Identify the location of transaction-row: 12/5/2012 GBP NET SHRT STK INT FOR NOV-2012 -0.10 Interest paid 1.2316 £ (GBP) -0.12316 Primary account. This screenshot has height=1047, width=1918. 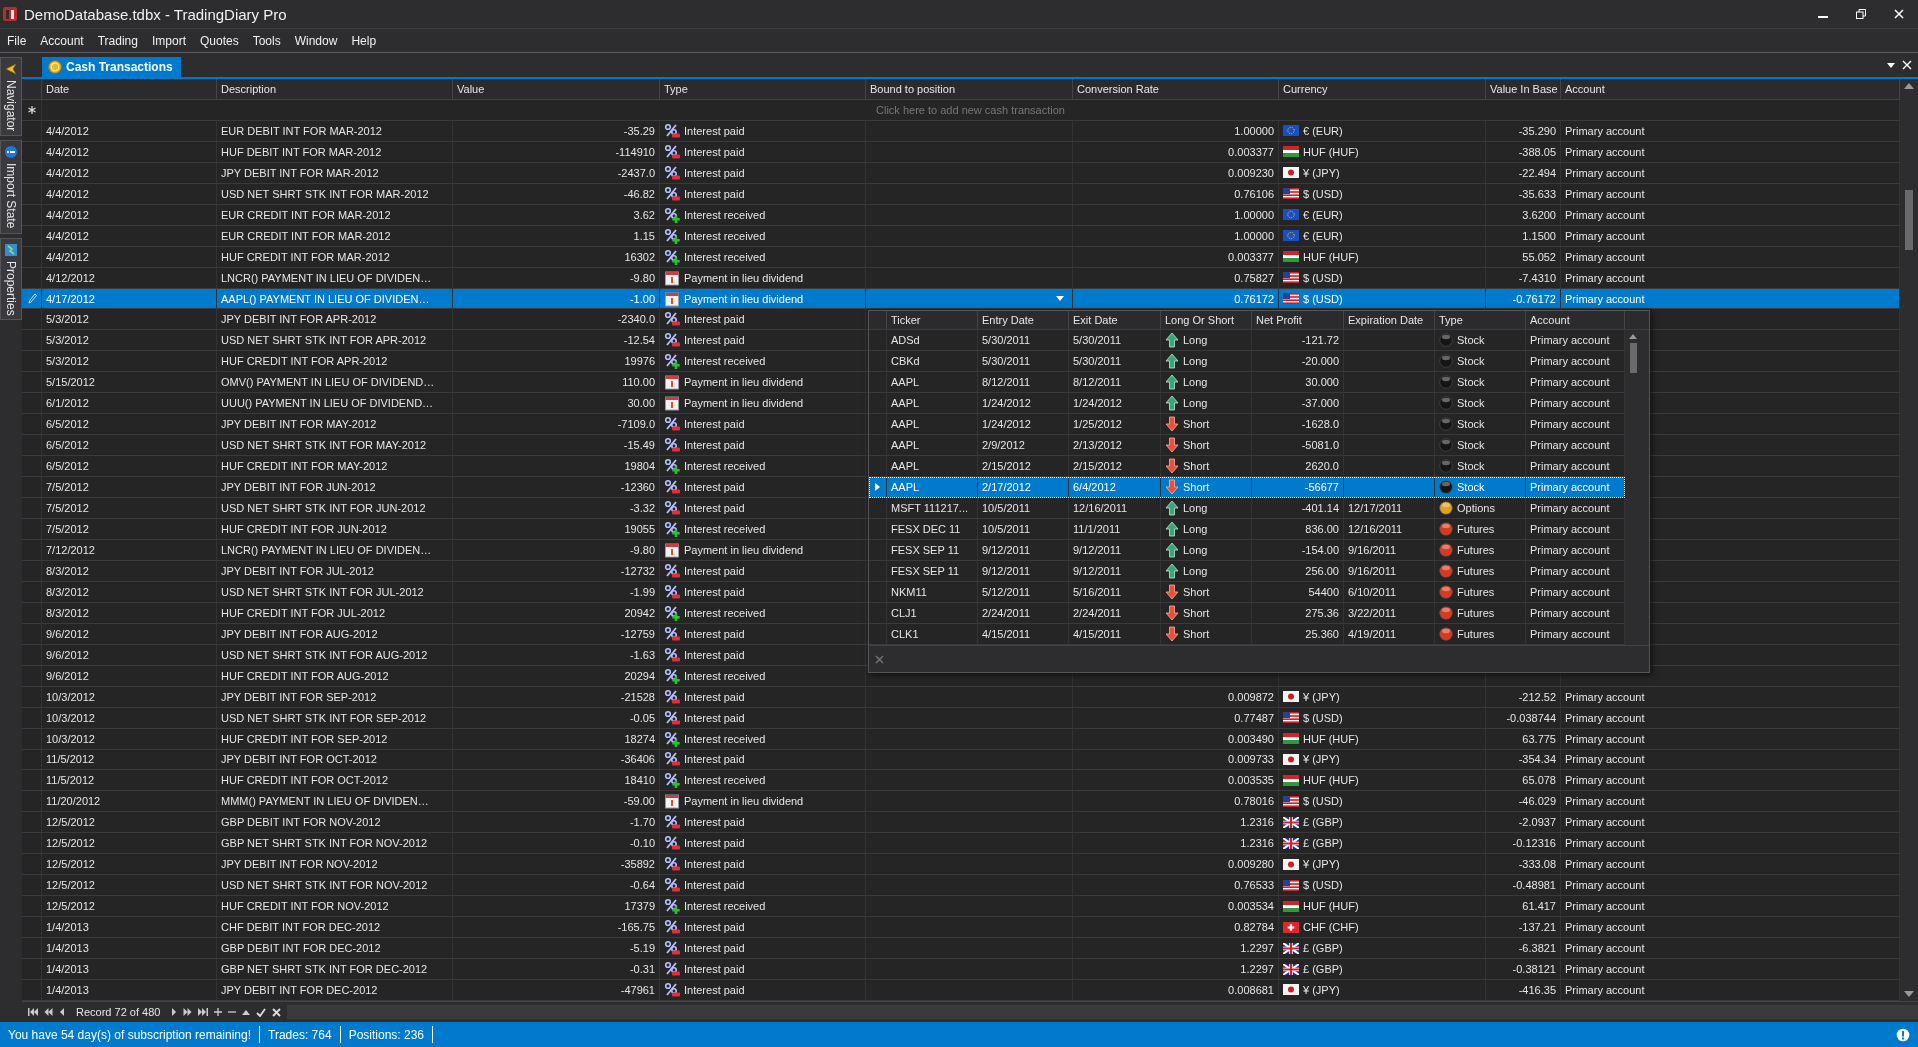
(961, 844).